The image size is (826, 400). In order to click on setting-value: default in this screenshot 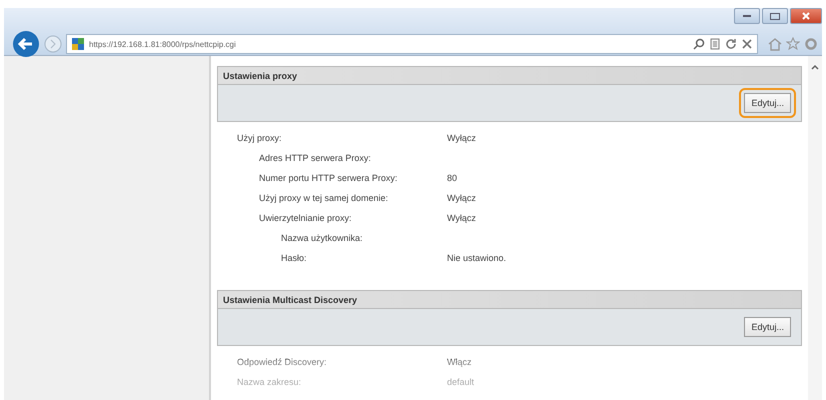, I will do `click(460, 382)`.